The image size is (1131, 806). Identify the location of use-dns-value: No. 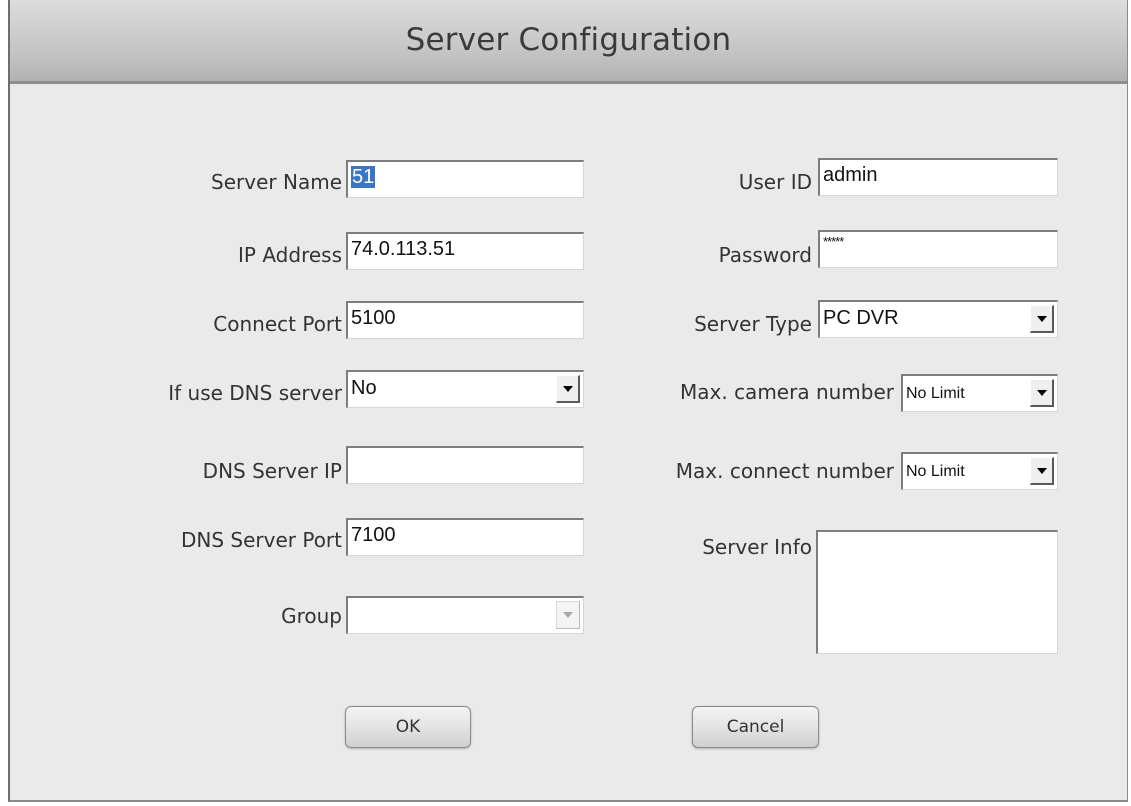
(364, 388).